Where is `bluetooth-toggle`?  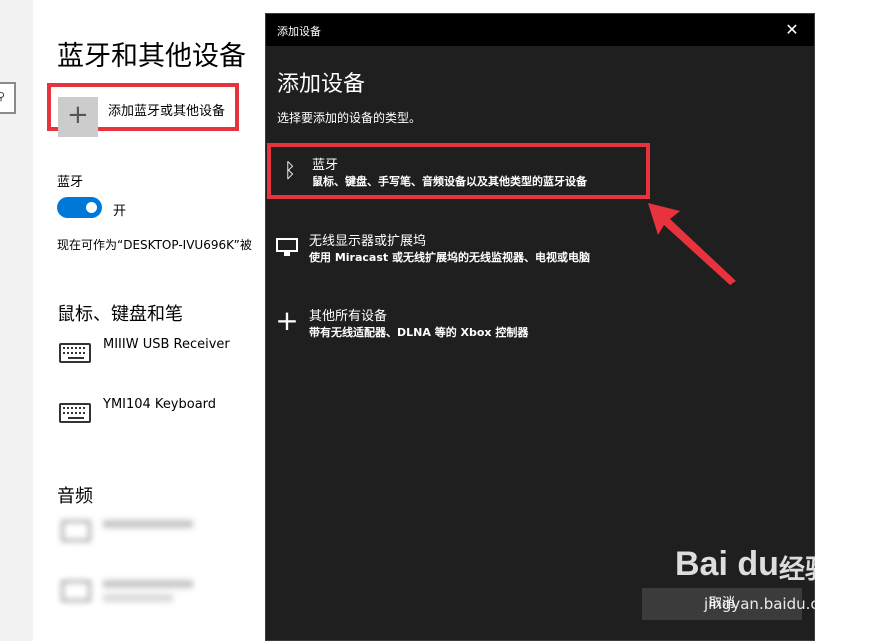 bluetooth-toggle is located at coordinates (79, 207).